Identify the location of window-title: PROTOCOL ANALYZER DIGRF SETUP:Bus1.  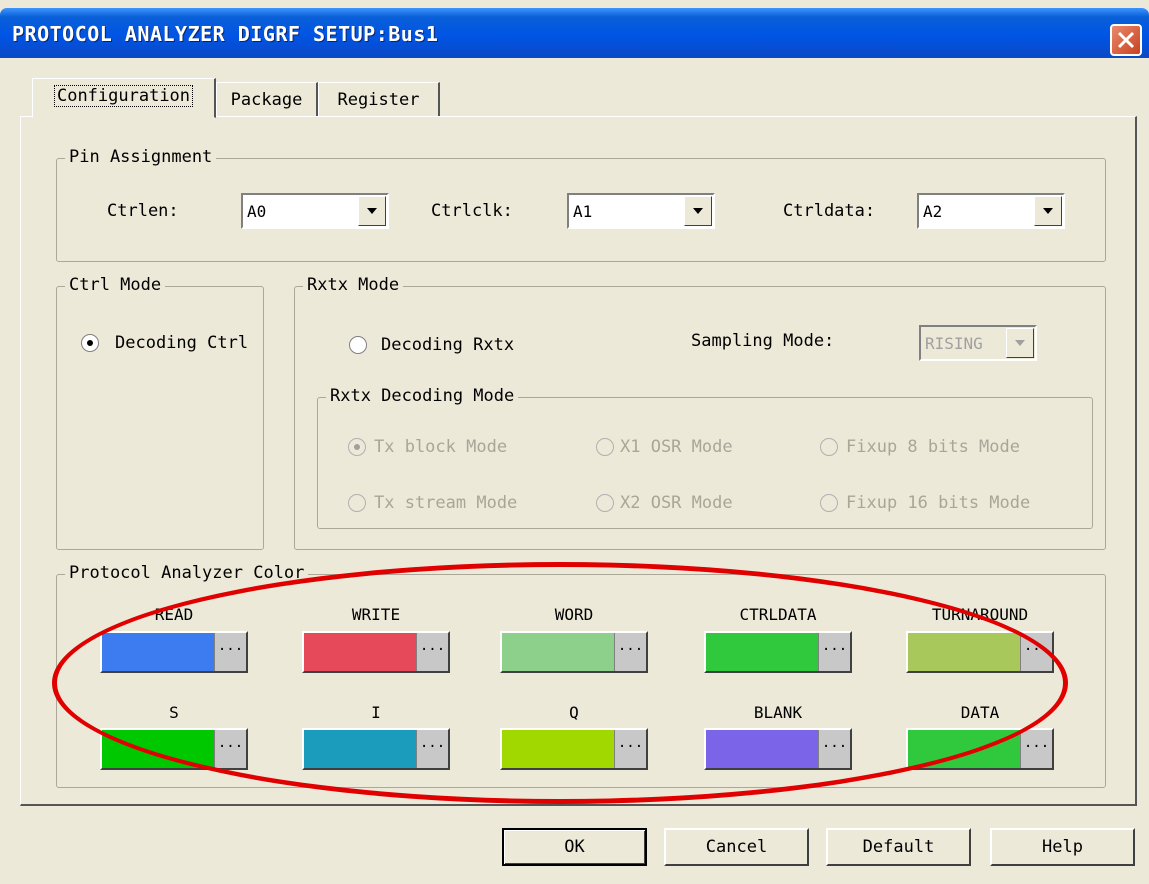
(225, 34).